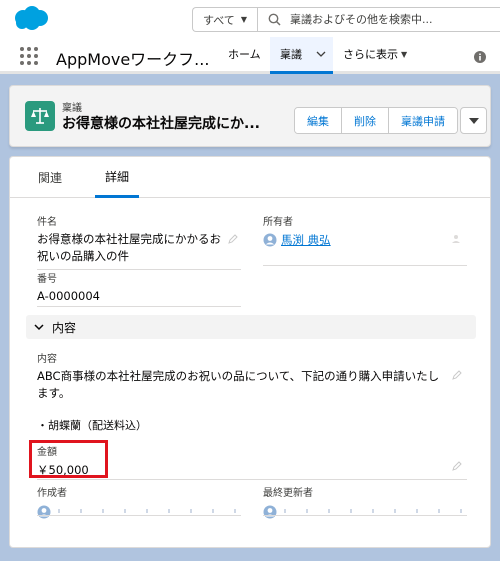 The image size is (500, 561). I want to click on global-header: すべて ▼, so click(250, 18).